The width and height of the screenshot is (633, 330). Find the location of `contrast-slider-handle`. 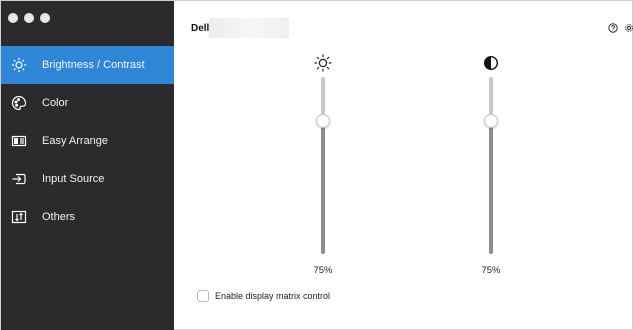

contrast-slider-handle is located at coordinates (491, 121).